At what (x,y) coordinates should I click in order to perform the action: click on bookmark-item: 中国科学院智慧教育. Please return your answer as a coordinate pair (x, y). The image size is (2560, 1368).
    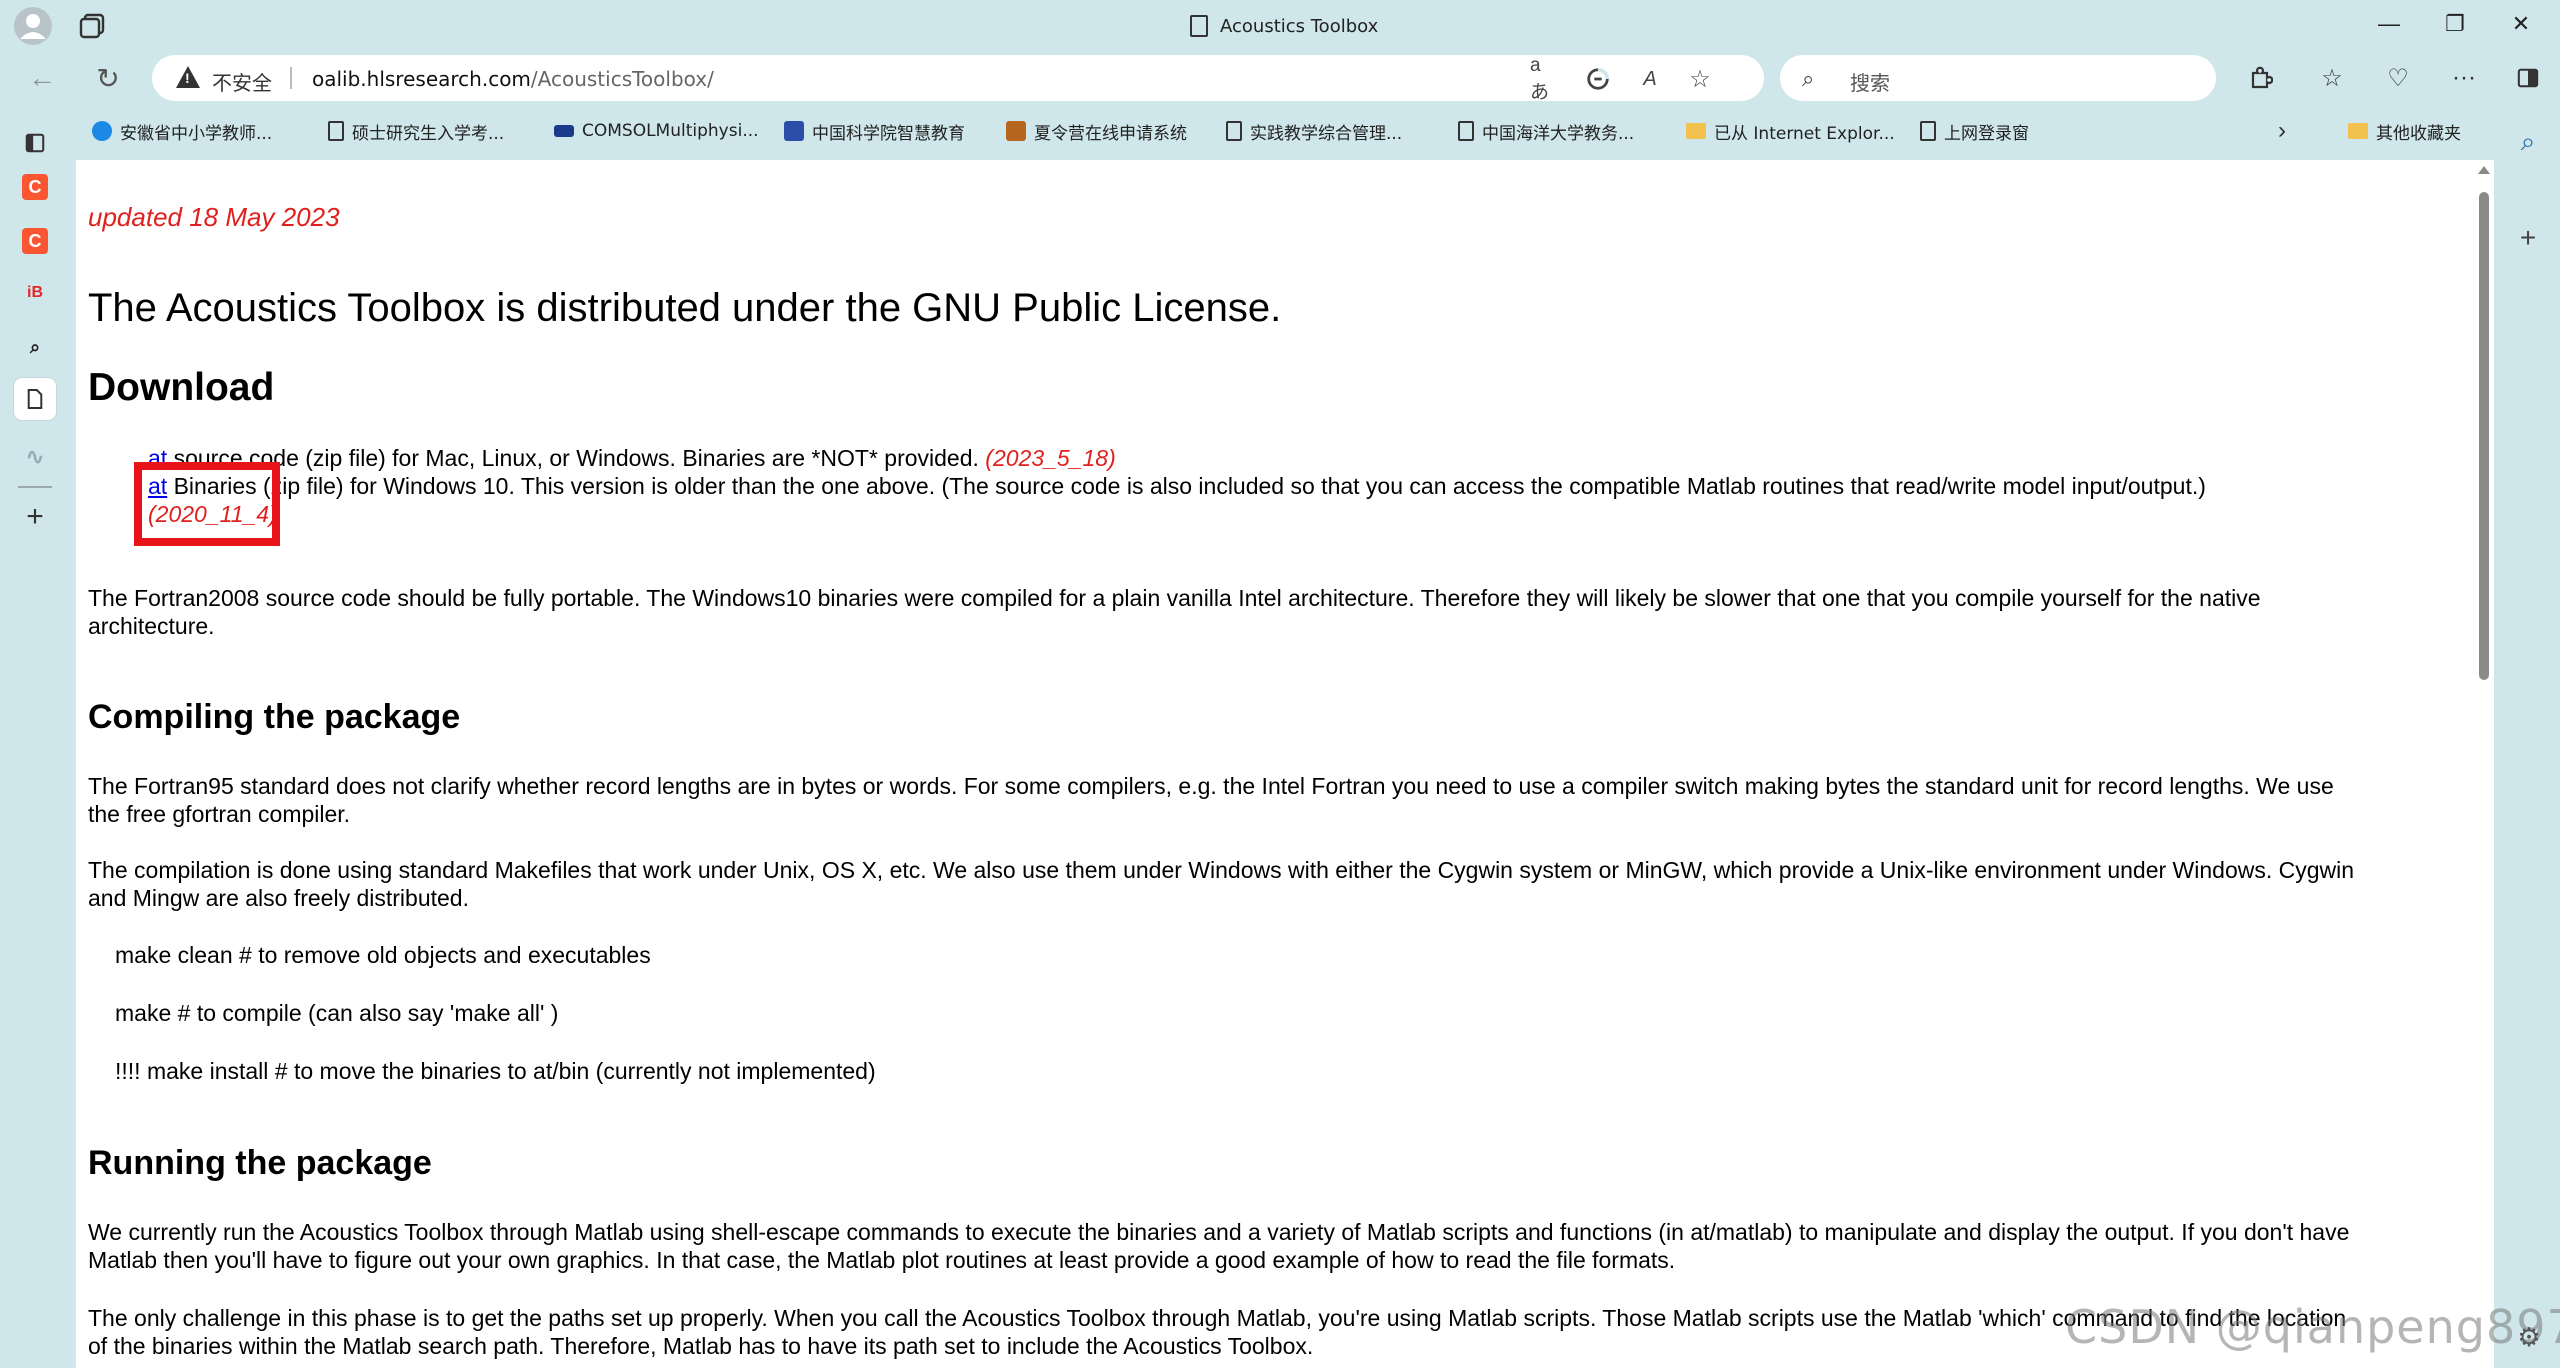
    Looking at the image, I should click on (874, 131).